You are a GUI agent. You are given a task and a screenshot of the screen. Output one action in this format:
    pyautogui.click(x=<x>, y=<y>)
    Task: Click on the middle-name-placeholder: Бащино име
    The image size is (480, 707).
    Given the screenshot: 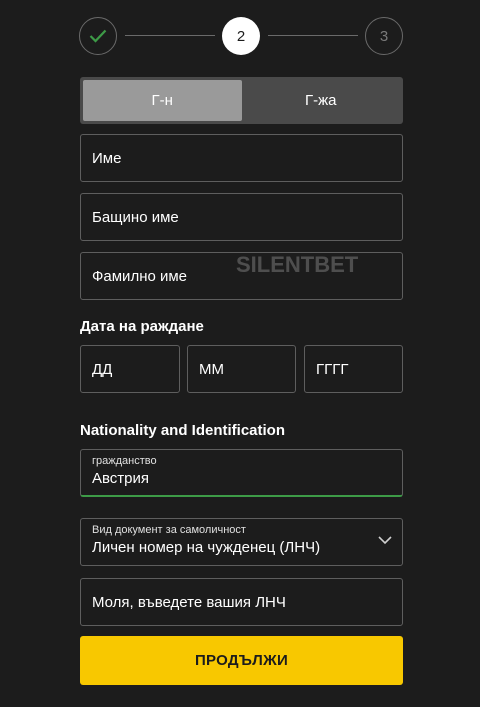 What is the action you would take?
    pyautogui.click(x=135, y=217)
    